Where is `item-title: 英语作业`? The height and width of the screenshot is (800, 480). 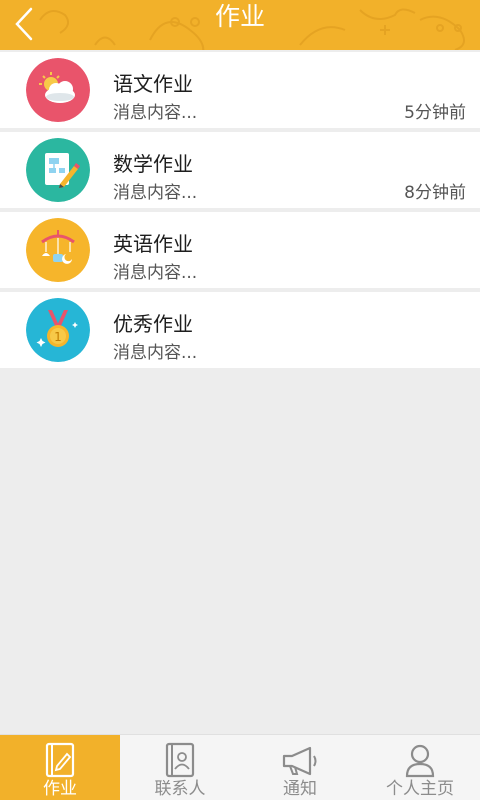
item-title: 英语作业 is located at coordinates (153, 244).